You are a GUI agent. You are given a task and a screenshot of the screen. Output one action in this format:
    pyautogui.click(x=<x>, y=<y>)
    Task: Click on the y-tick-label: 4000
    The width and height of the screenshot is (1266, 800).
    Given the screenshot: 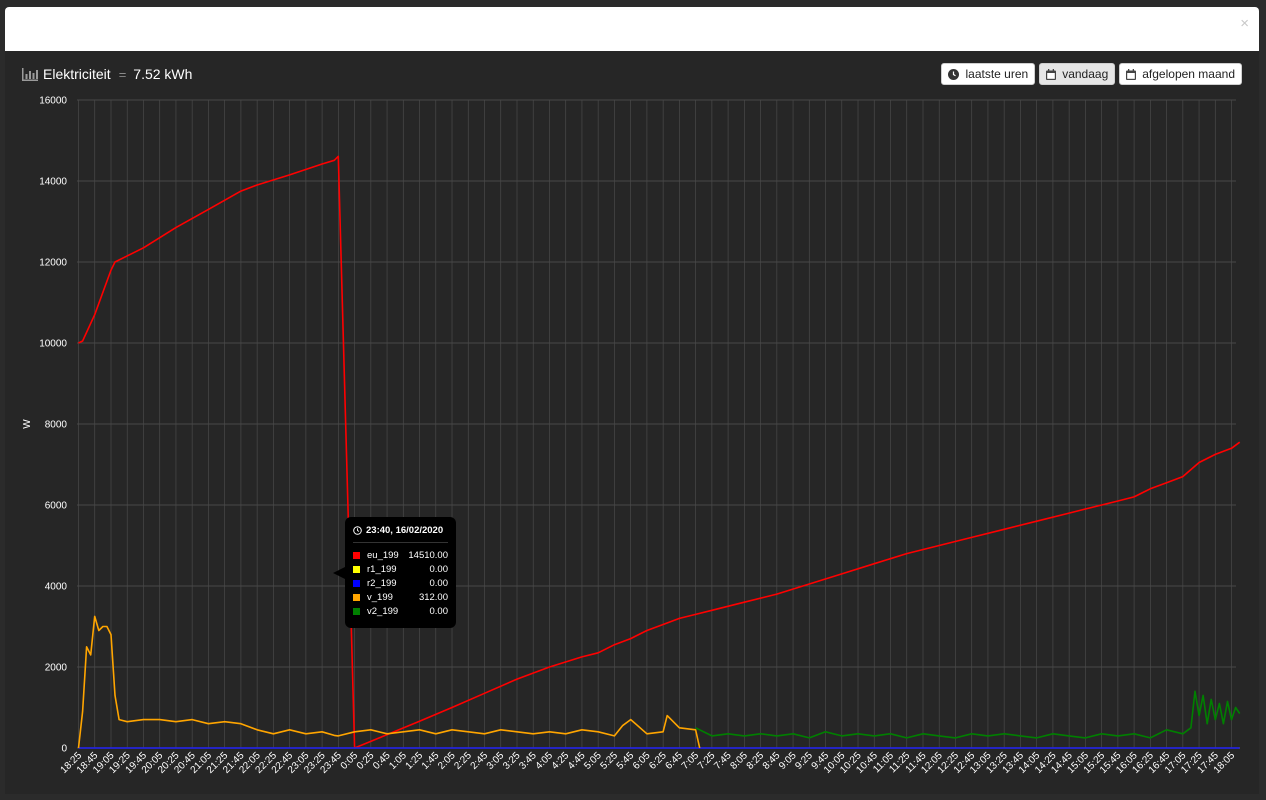 What is the action you would take?
    pyautogui.click(x=56, y=587)
    